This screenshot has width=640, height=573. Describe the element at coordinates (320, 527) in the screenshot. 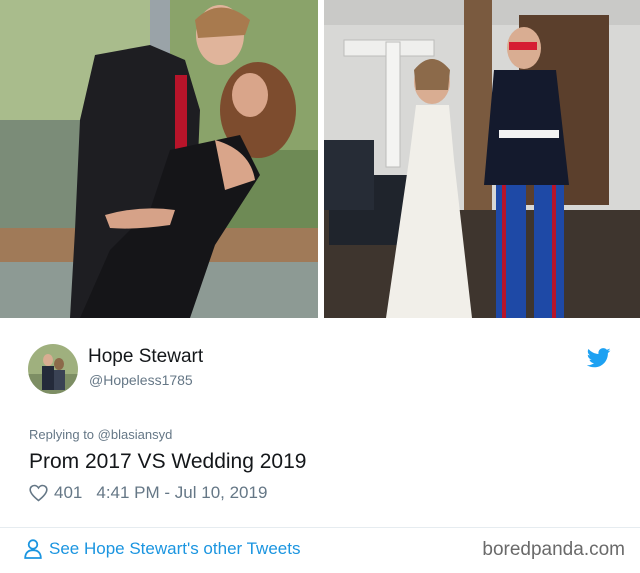

I see `divider` at that location.